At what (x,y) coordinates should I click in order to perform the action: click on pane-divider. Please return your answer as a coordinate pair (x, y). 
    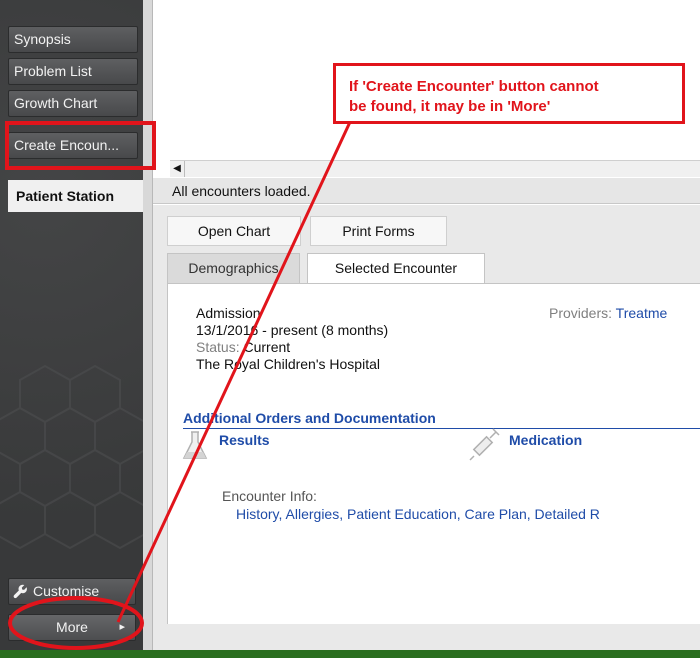
    Looking at the image, I should click on (148, 325).